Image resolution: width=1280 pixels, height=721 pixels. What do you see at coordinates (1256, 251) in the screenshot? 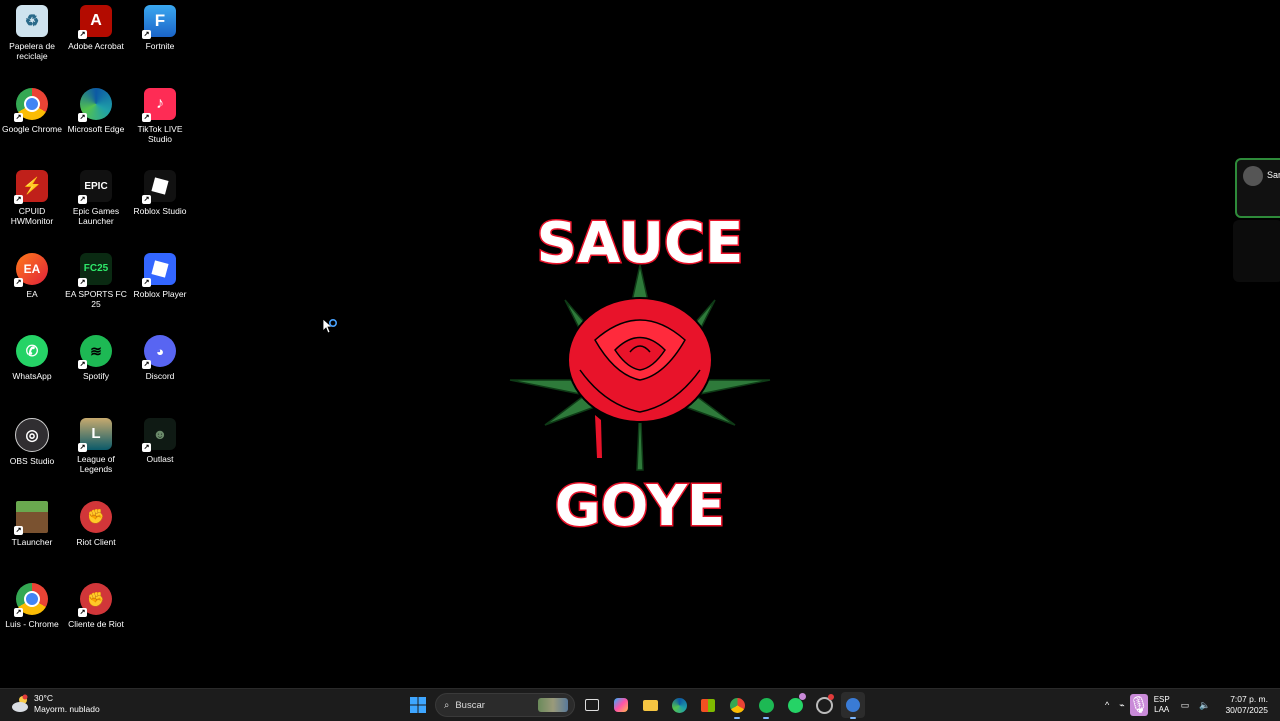
I see `floating-panel-secondary` at bounding box center [1256, 251].